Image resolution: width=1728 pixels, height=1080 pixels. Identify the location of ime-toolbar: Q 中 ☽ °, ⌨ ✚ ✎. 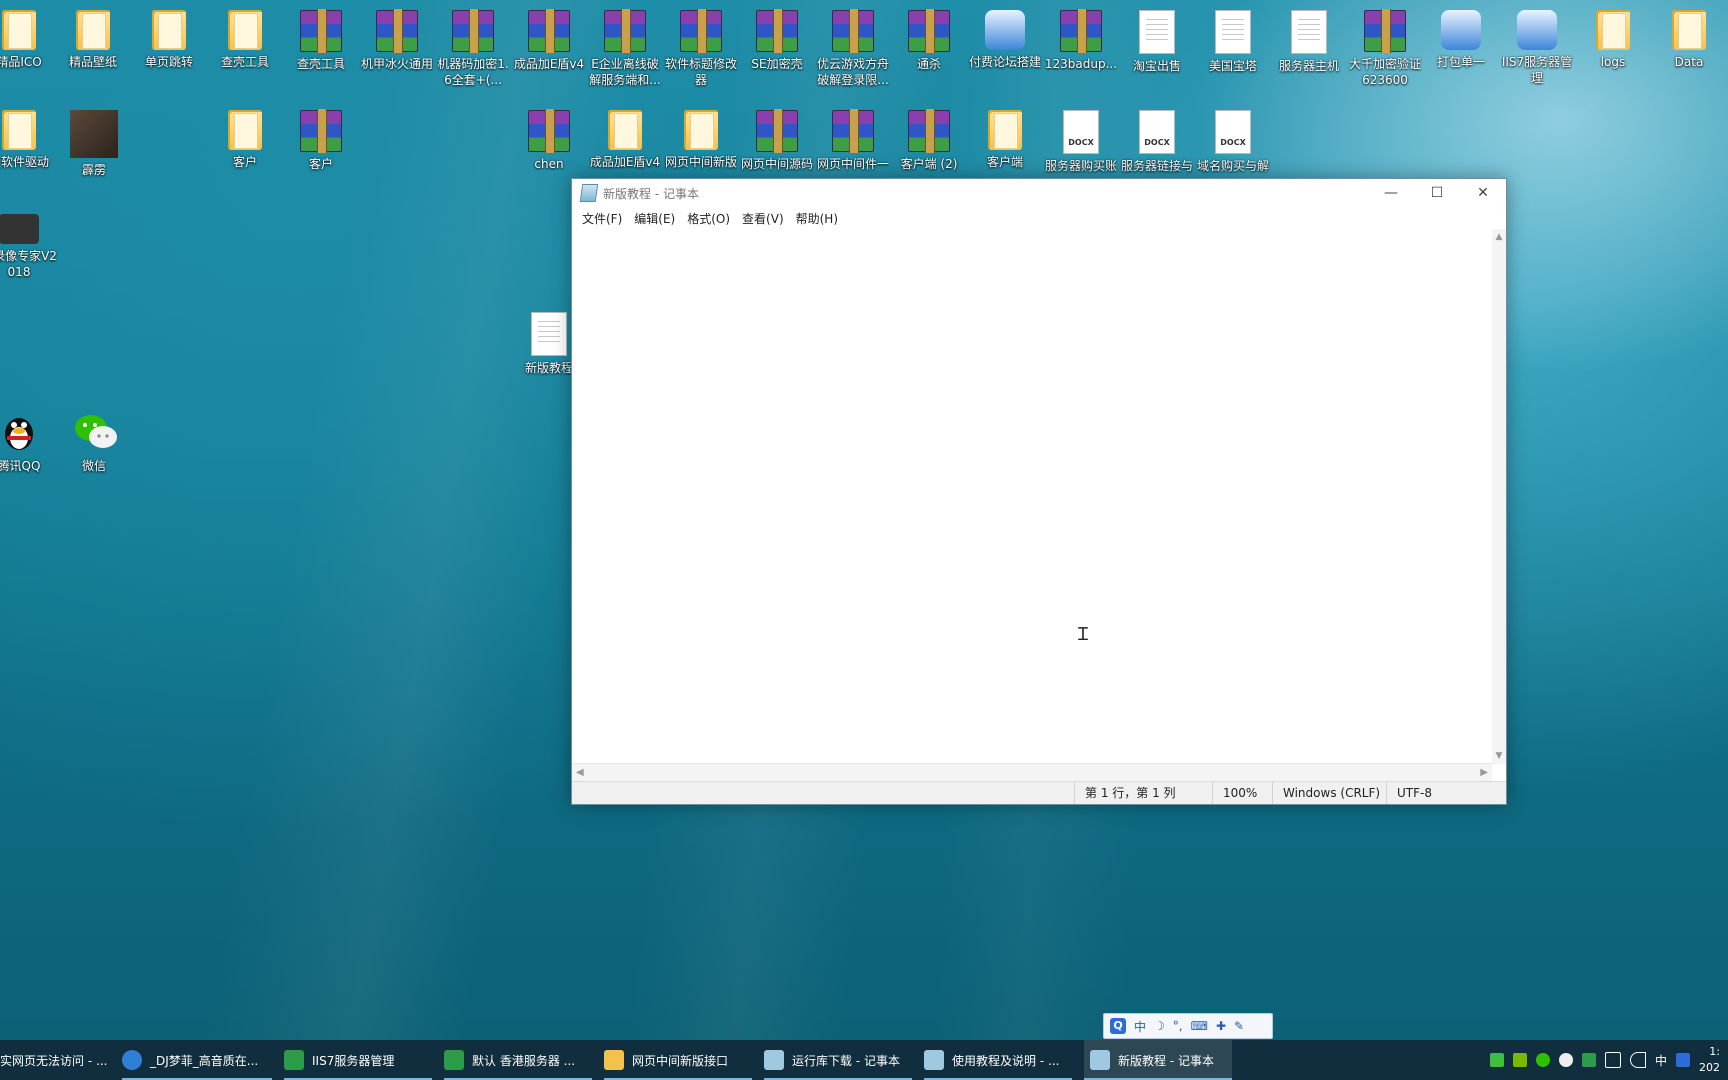
(1188, 1026).